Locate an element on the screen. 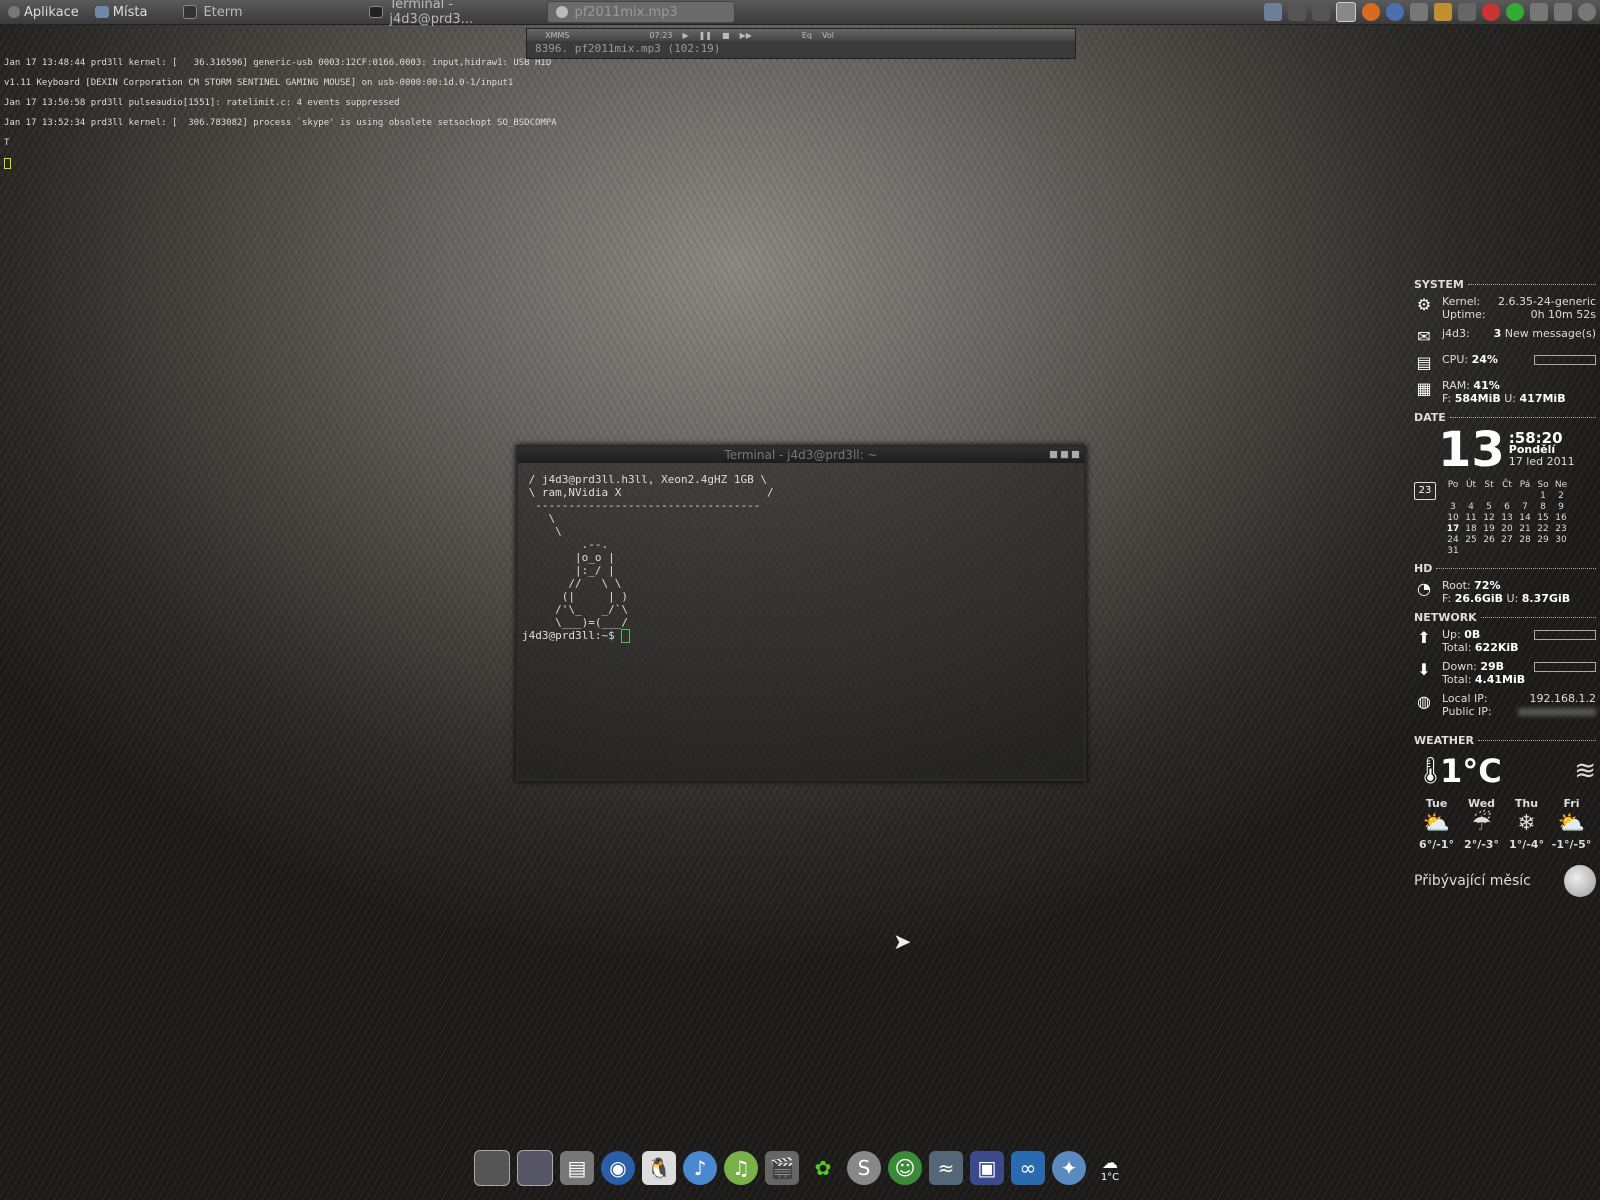 This screenshot has height=1200, width=1600. dock-files-icon: ▤ is located at coordinates (577, 1168).